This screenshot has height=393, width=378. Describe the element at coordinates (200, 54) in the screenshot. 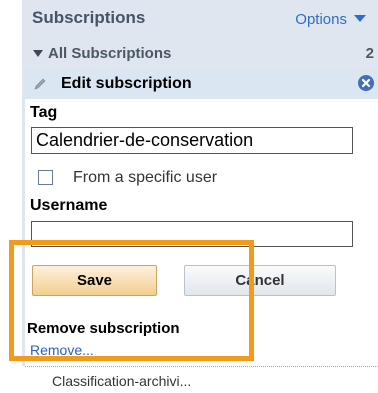

I see `all-subscriptions-row: All Subscriptions 2` at that location.